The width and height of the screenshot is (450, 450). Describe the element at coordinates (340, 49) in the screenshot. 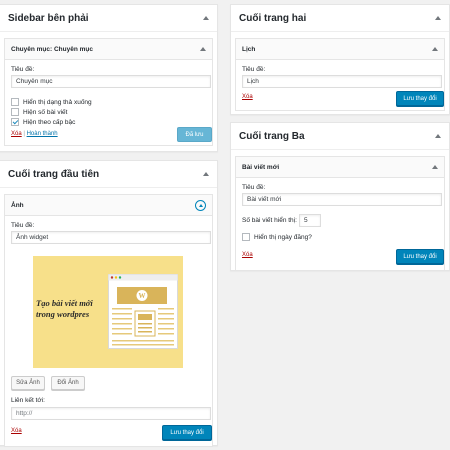

I see `calendar-widget-header: Lịch` at that location.